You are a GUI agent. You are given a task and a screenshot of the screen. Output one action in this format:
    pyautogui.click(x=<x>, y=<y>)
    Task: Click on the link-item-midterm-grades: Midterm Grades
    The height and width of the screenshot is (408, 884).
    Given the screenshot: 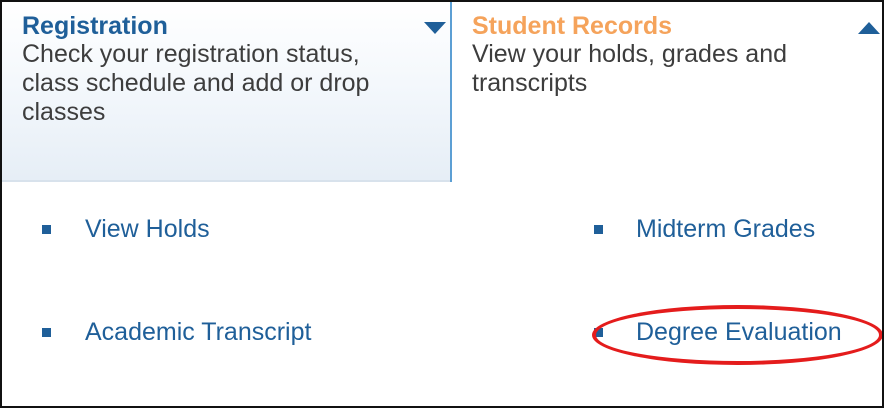 What is the action you would take?
    pyautogui.click(x=704, y=229)
    